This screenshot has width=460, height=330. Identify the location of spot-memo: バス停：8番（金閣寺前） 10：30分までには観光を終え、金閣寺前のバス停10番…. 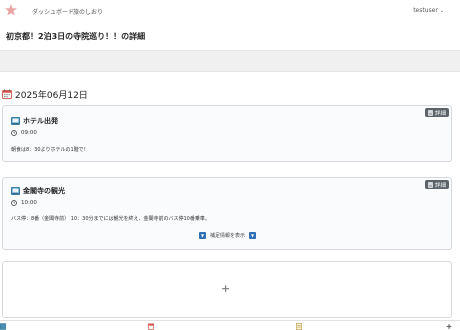
(110, 219).